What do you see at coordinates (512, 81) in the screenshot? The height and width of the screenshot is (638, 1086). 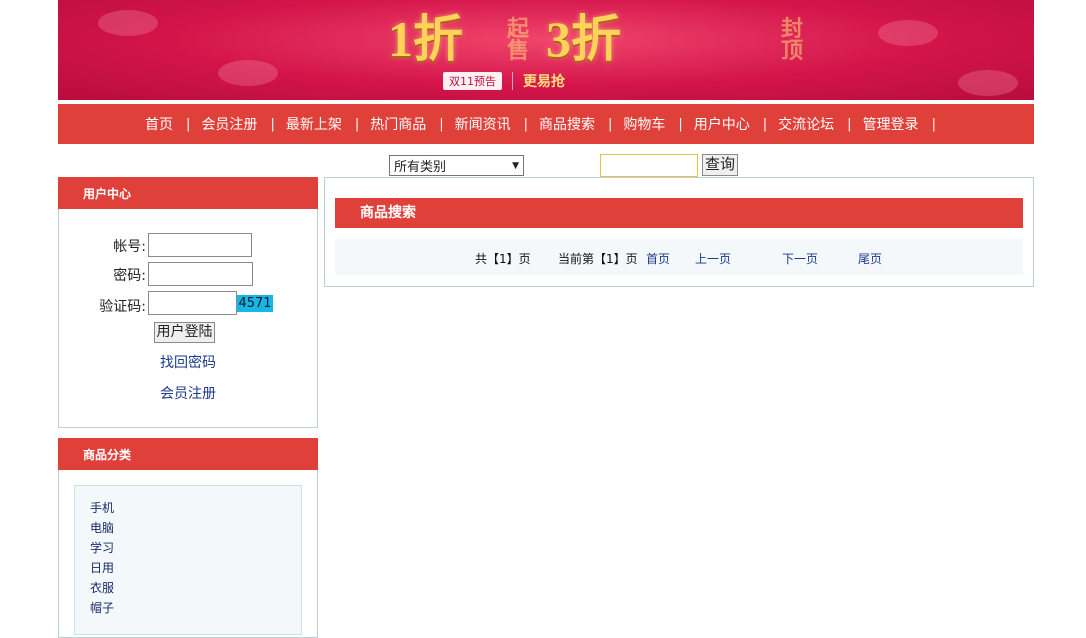 I see `divider` at bounding box center [512, 81].